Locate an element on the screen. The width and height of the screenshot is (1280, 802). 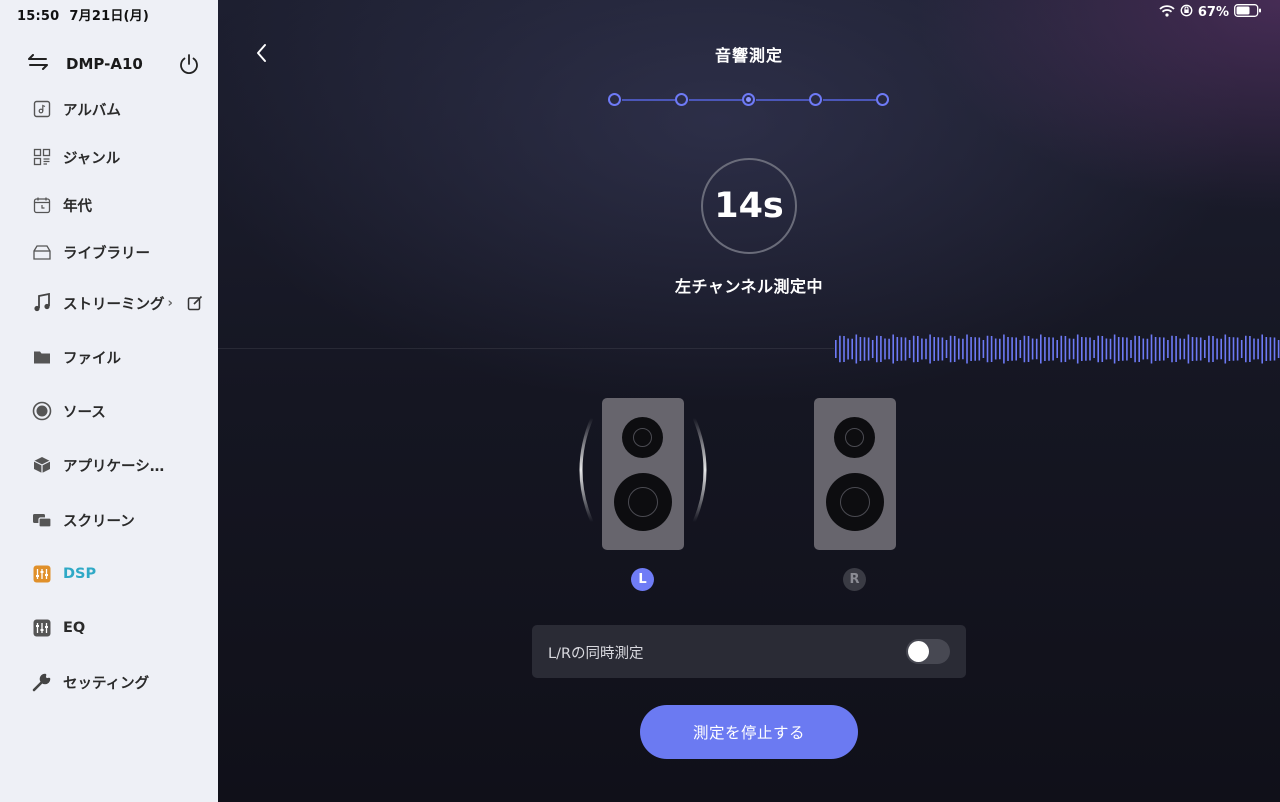
device-selector: DMP-A10 is located at coordinates (114, 64).